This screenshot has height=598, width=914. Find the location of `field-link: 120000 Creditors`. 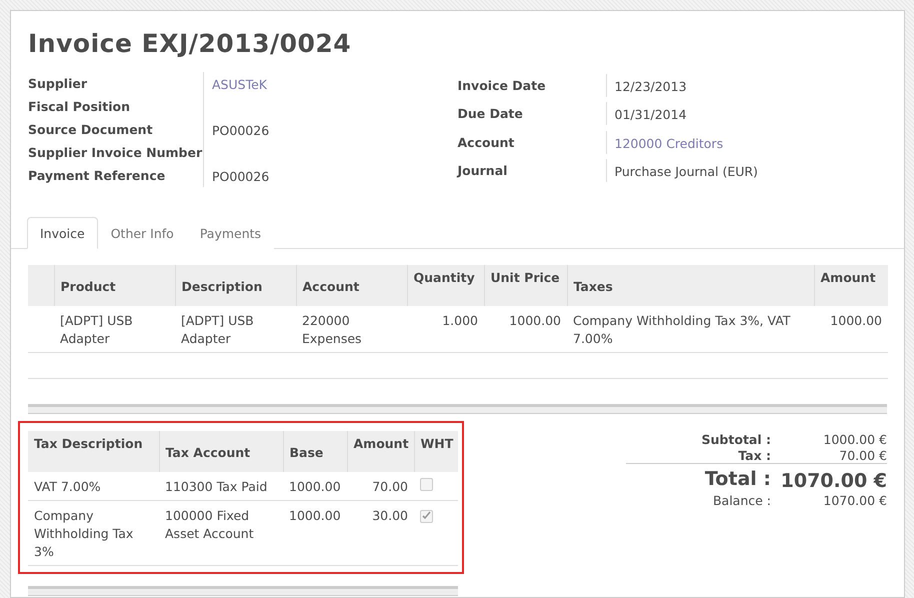

field-link: 120000 Creditors is located at coordinates (669, 143).